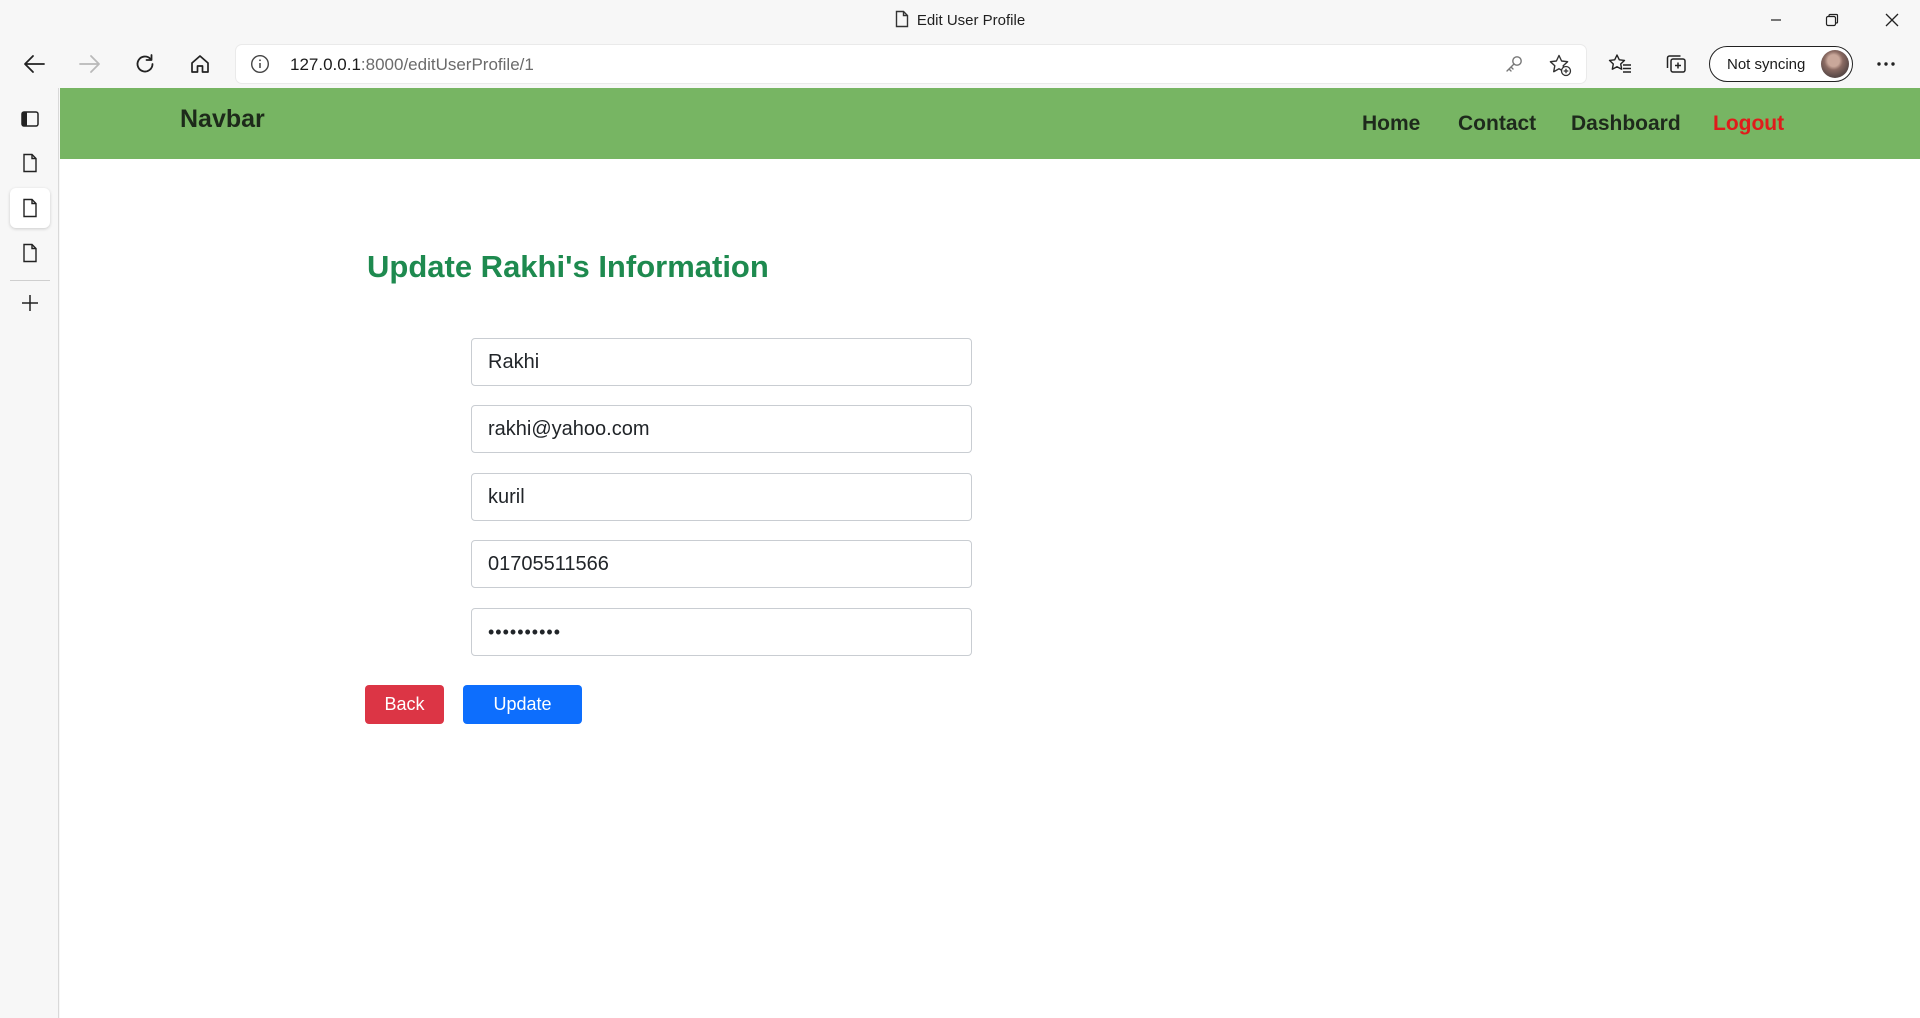 This screenshot has width=1920, height=1018. I want to click on home-icon, so click(200, 64).